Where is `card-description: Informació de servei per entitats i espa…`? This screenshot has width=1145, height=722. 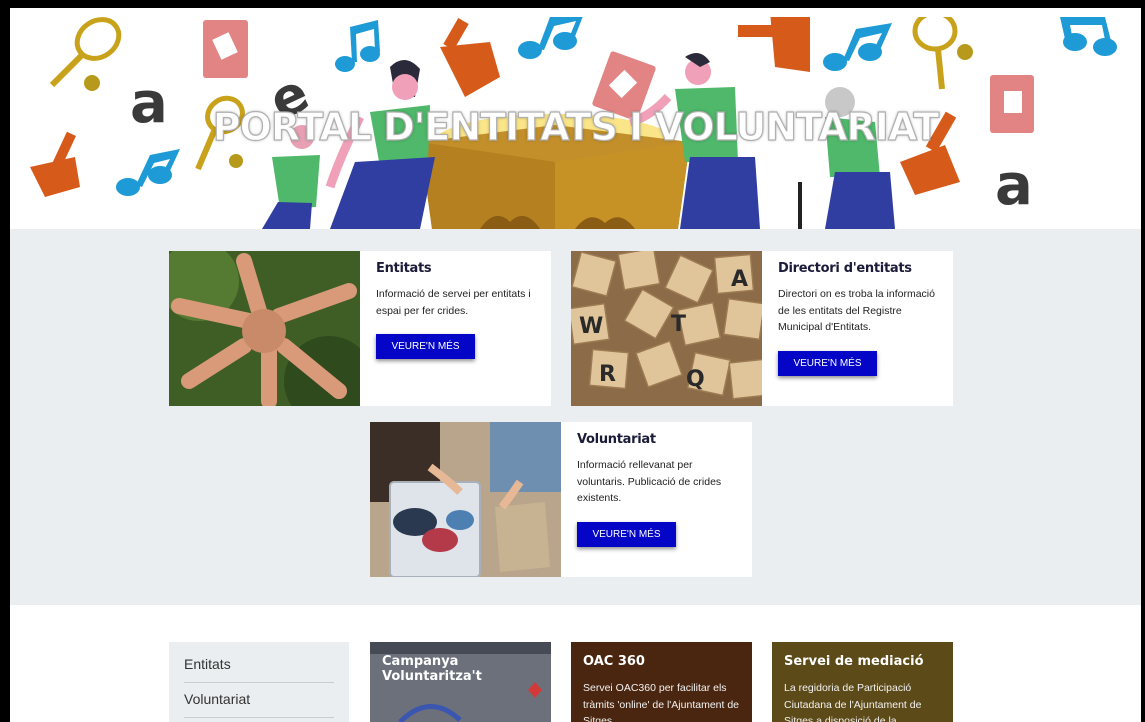 card-description: Informació de servei per entitats i espa… is located at coordinates (453, 302).